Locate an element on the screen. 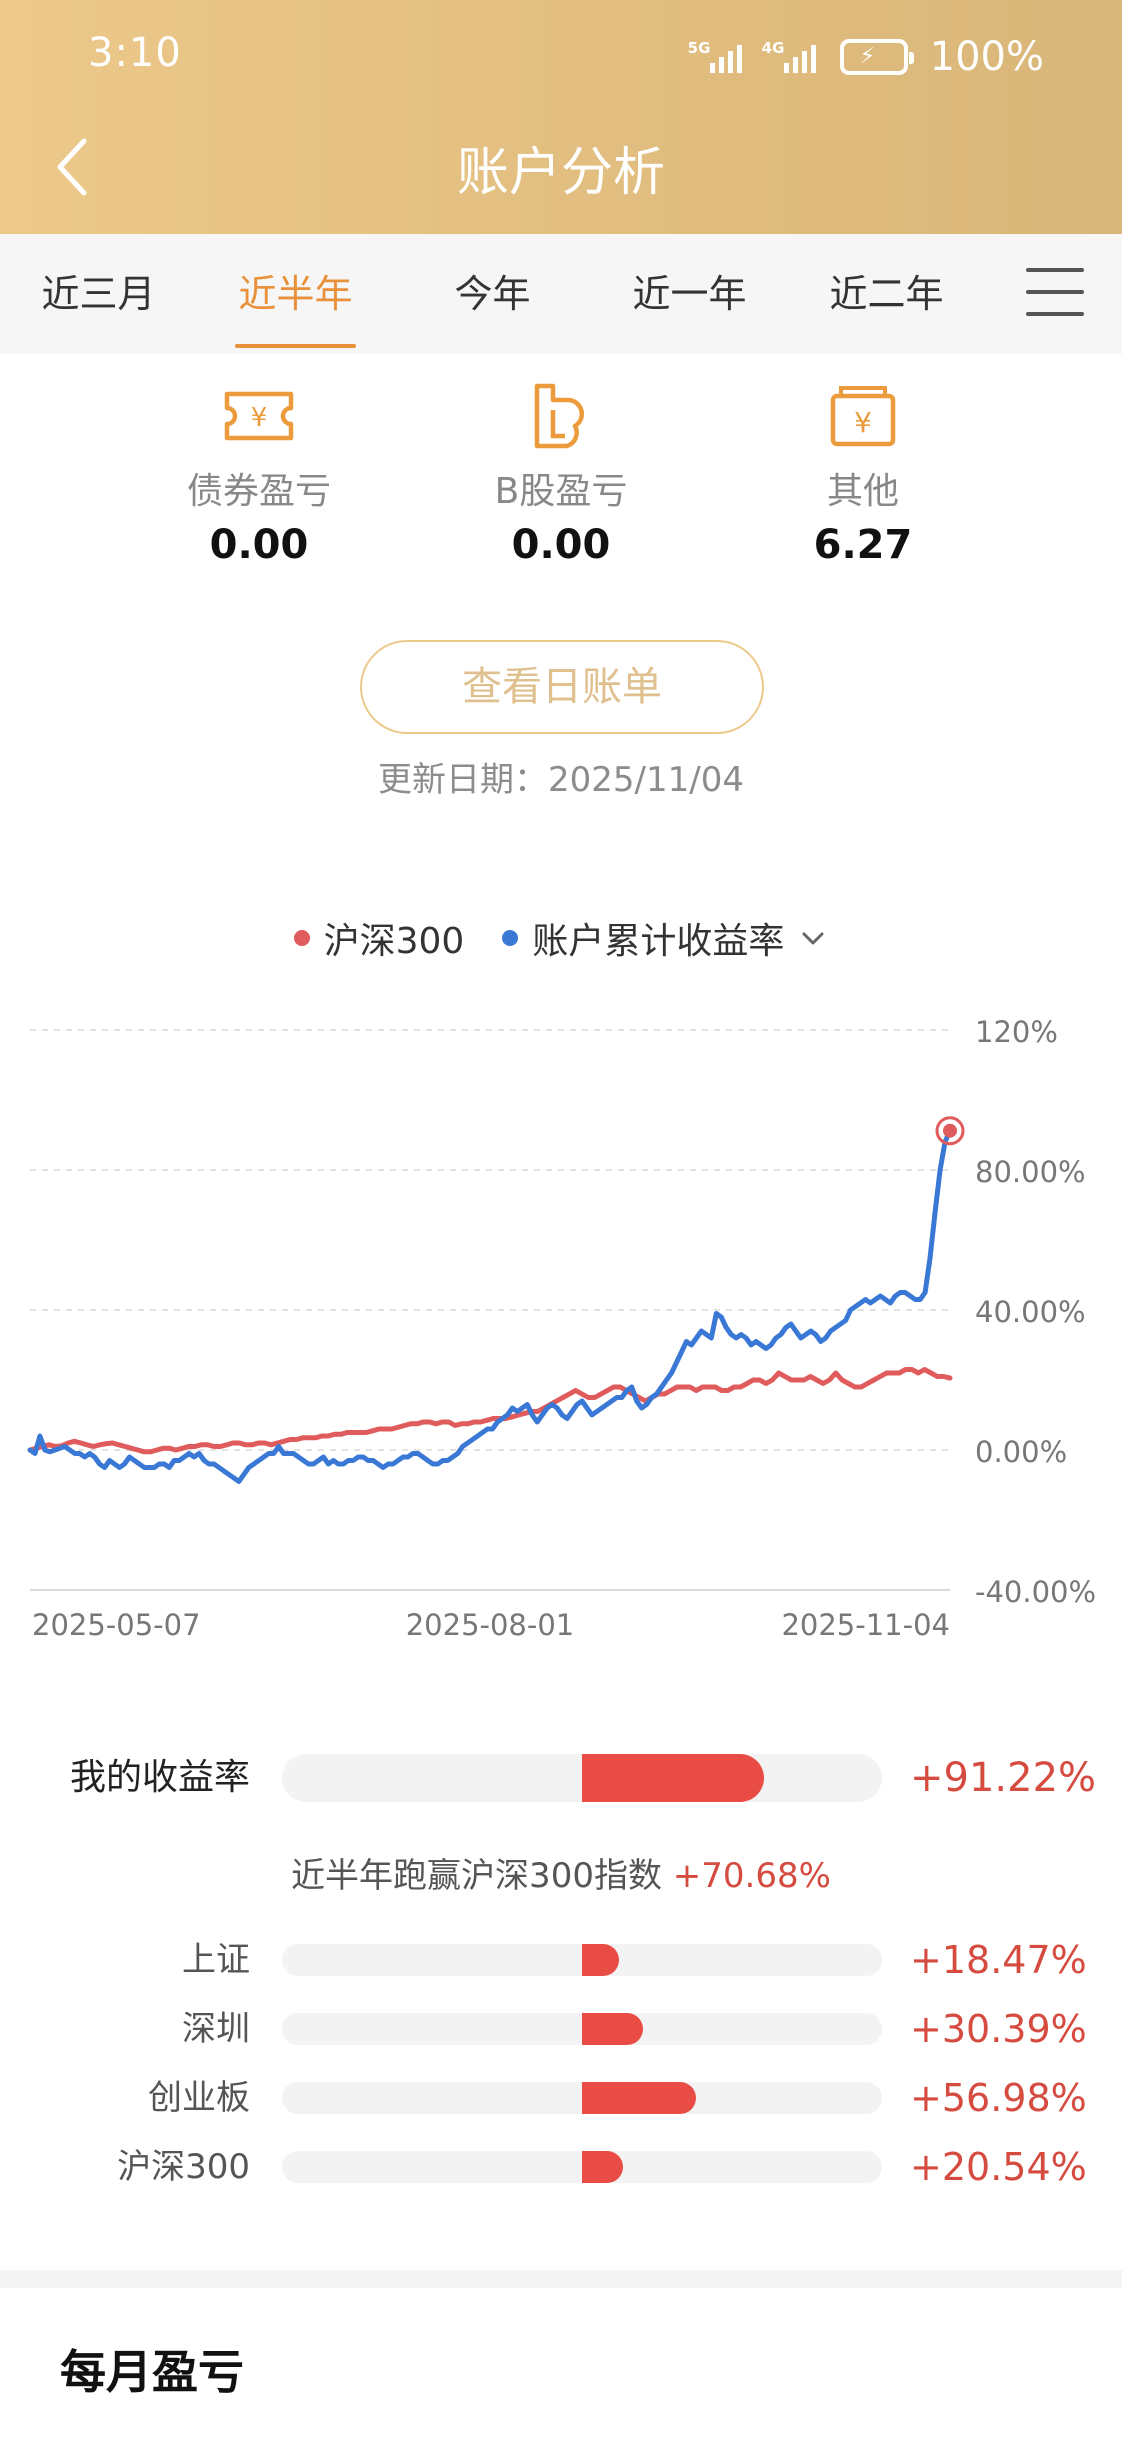 The image size is (1122, 2442). bond-profit-value: 0.00 is located at coordinates (259, 545).